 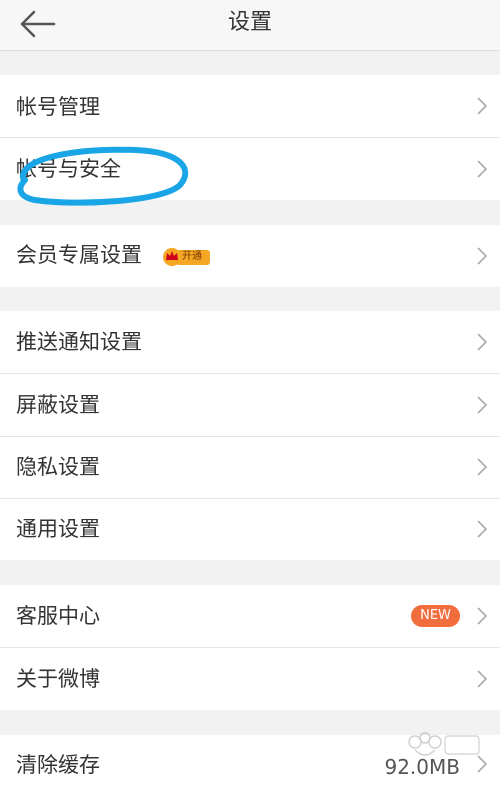 I want to click on menu-item-label: 会员专属设置, so click(x=79, y=255).